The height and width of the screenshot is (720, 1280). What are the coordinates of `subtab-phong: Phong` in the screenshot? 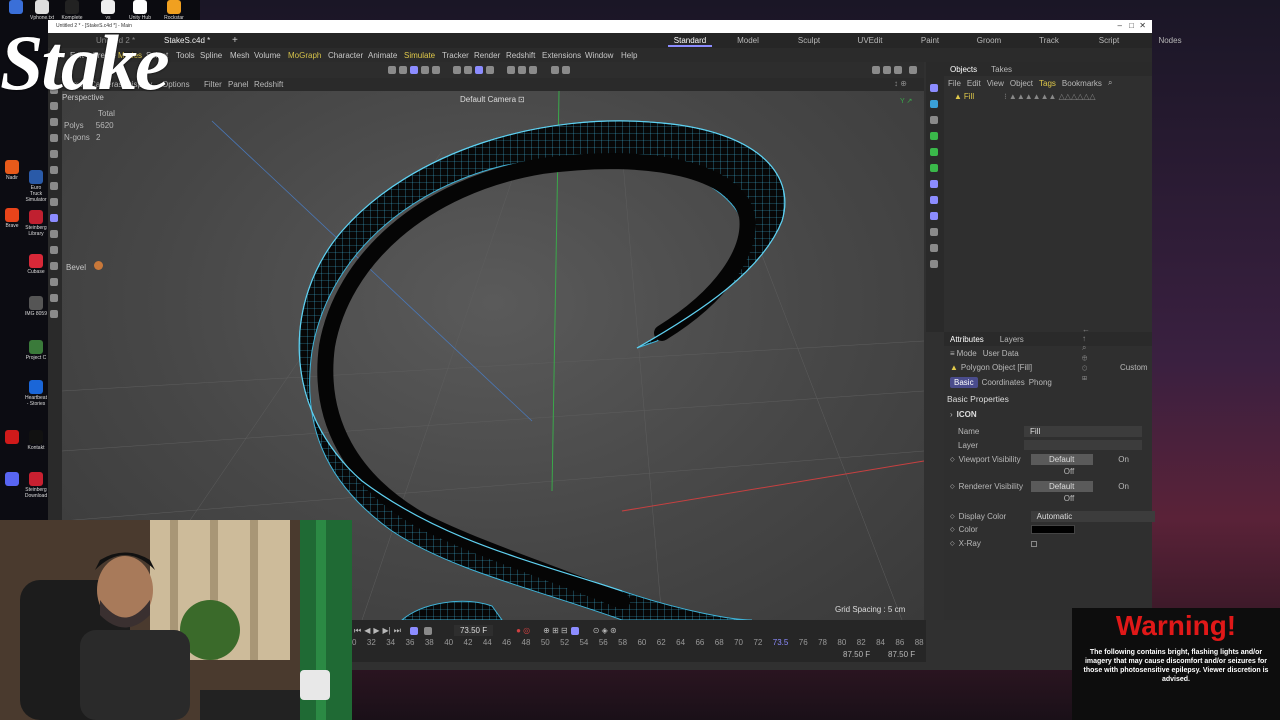 It's located at (1040, 382).